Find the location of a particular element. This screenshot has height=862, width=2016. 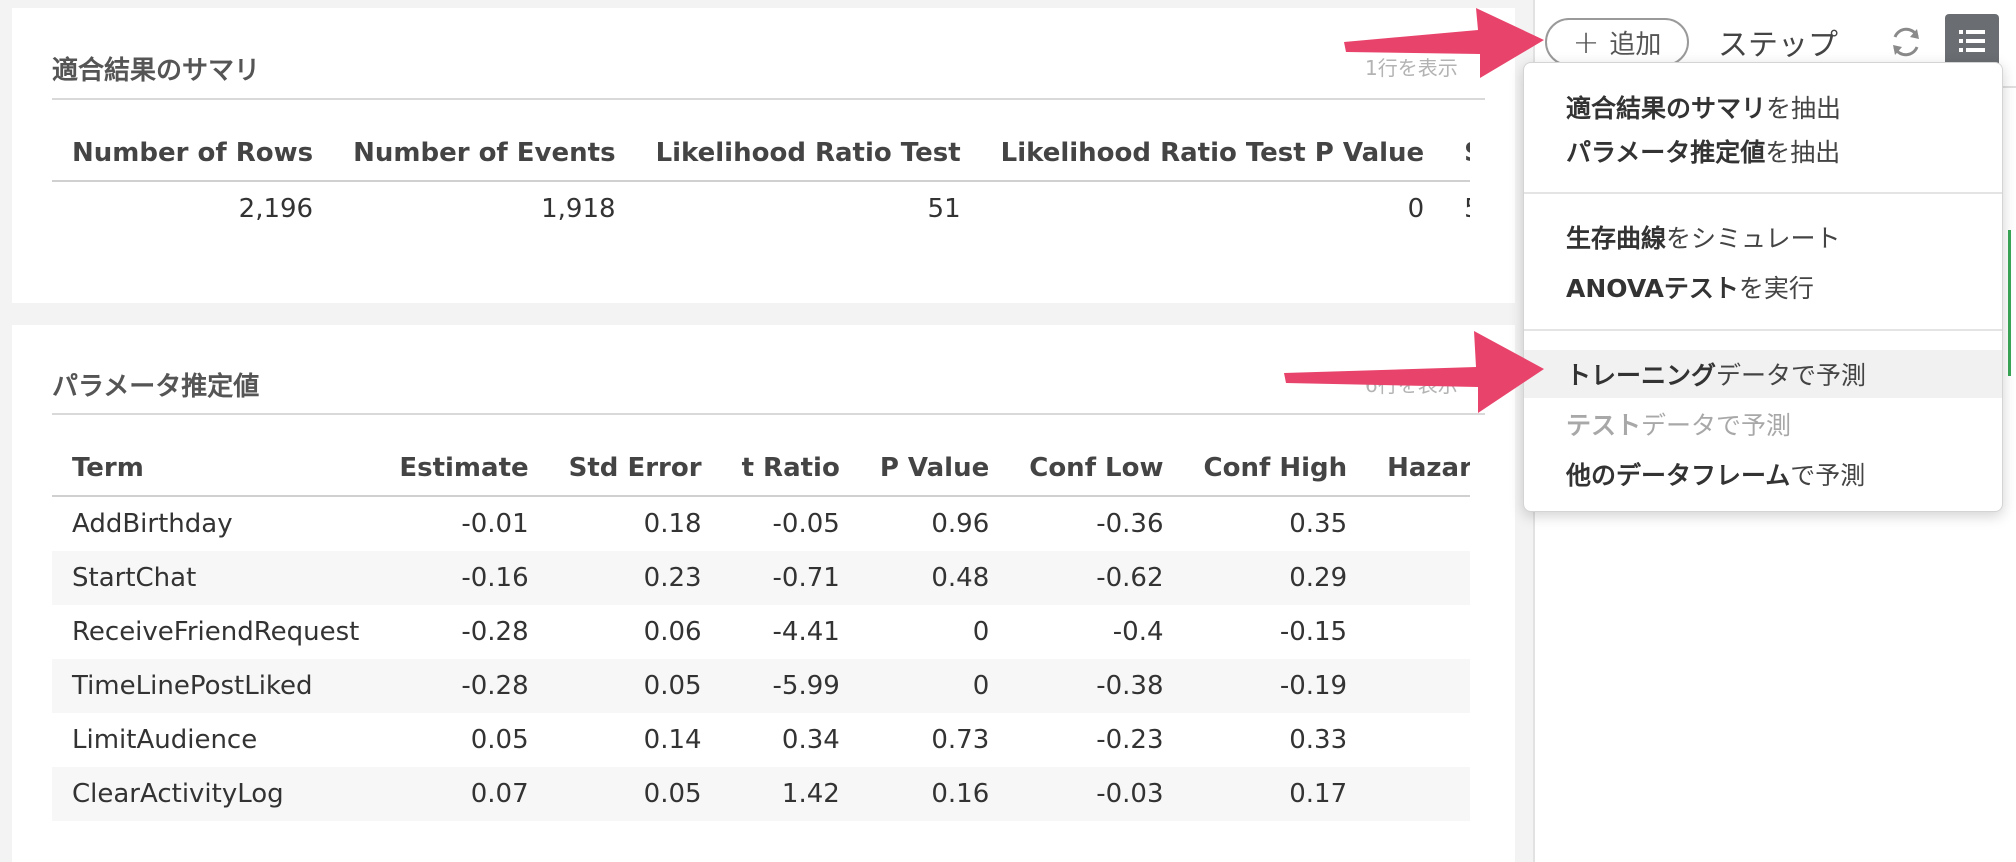

params-cell: -0.19 is located at coordinates (1275, 686).